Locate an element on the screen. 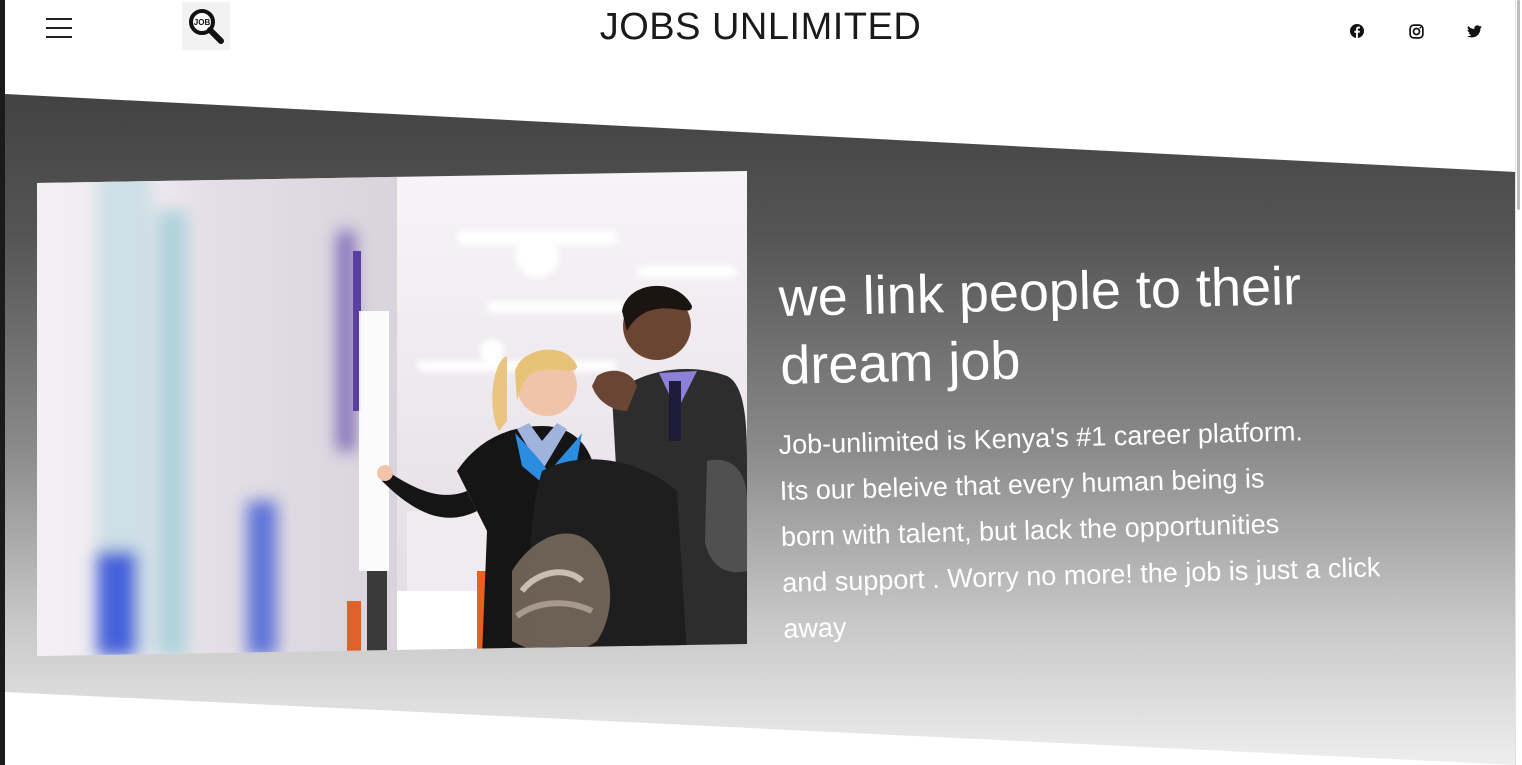 The height and width of the screenshot is (765, 1522). hero-headline: we link people to their dream job is located at coordinates (1040, 326).